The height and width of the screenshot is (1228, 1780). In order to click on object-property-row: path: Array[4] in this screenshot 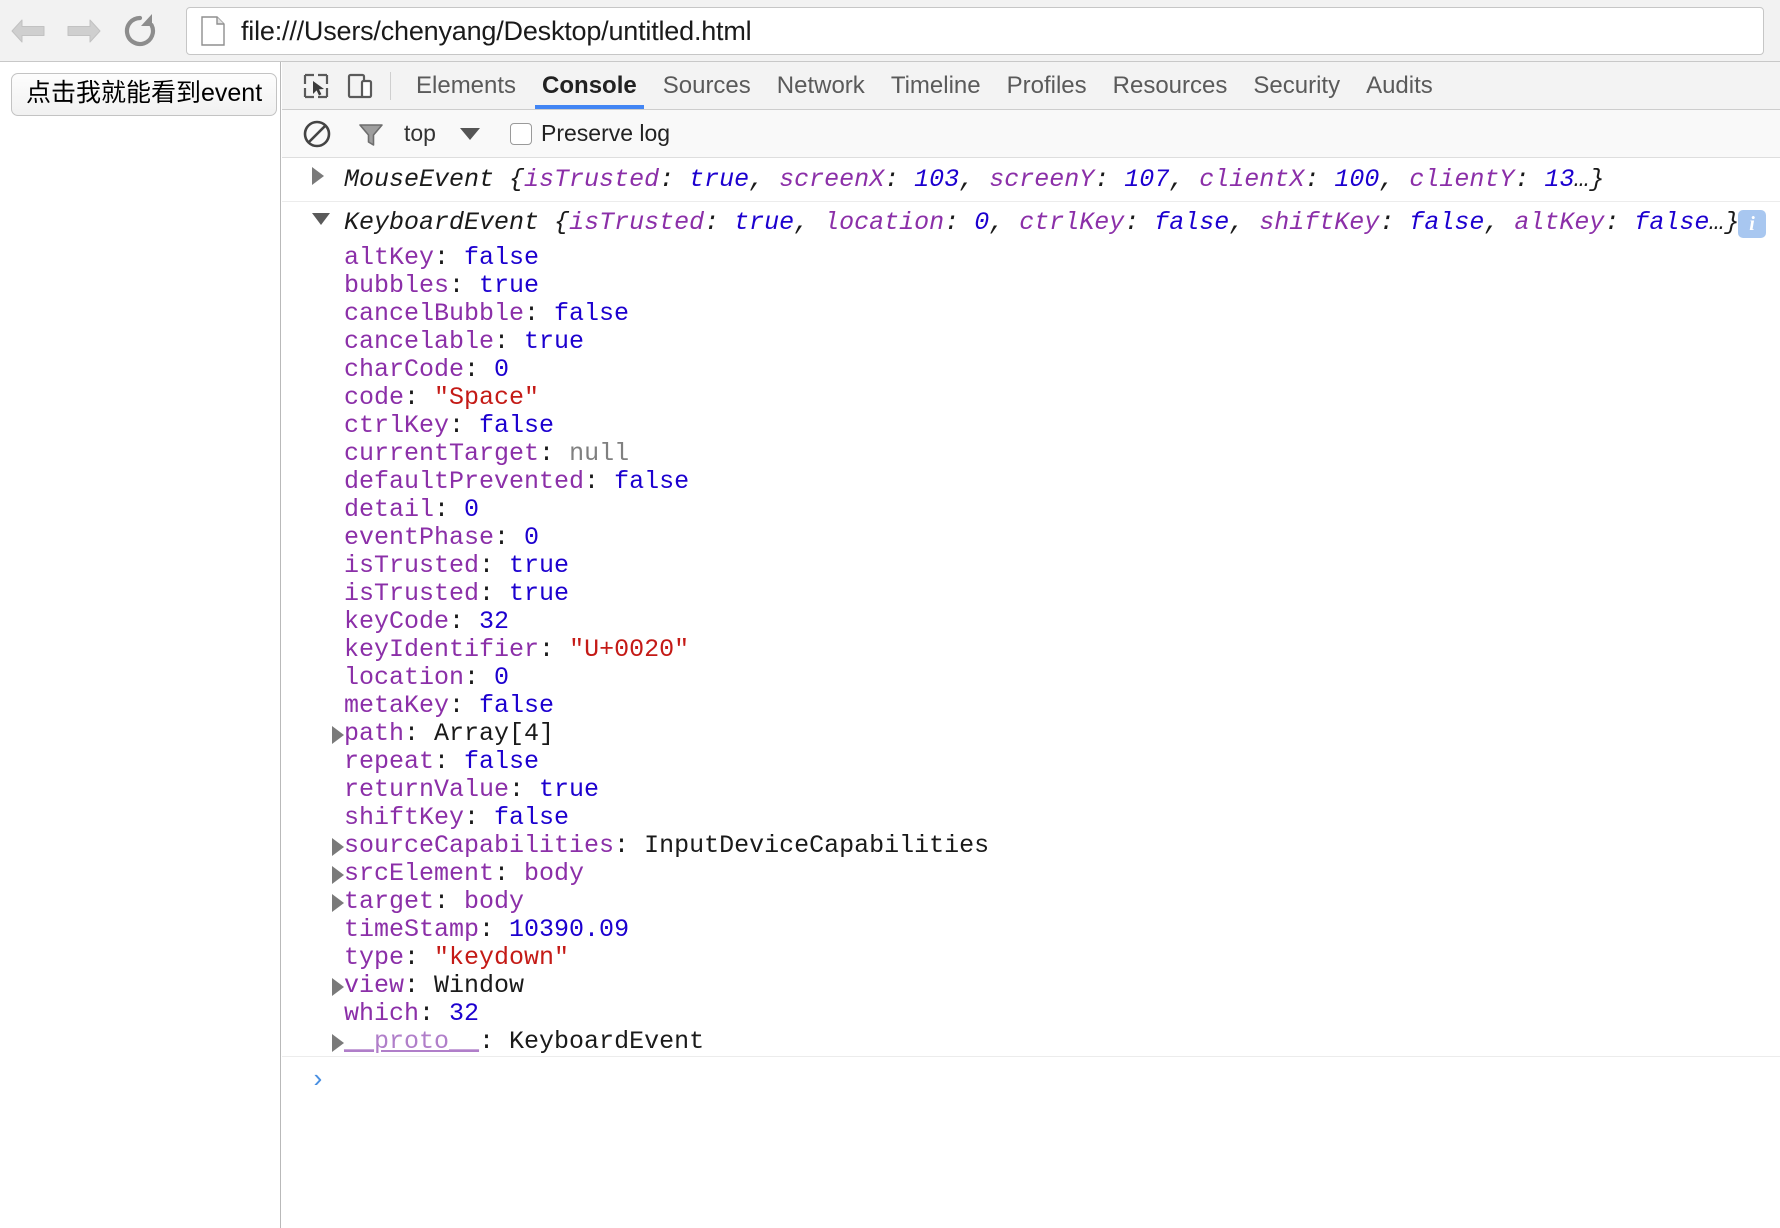, I will do `click(1031, 734)`.